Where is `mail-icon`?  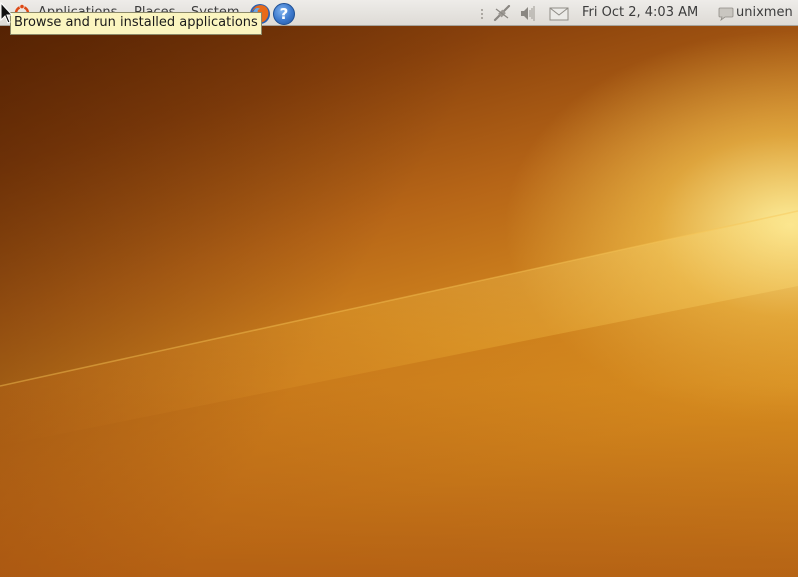
mail-icon is located at coordinates (559, 14).